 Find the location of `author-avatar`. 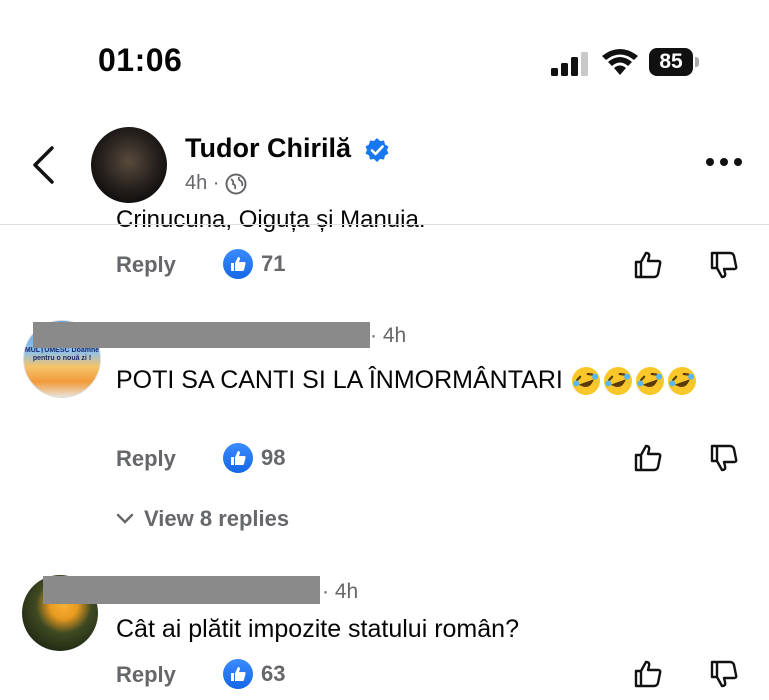

author-avatar is located at coordinates (129, 165).